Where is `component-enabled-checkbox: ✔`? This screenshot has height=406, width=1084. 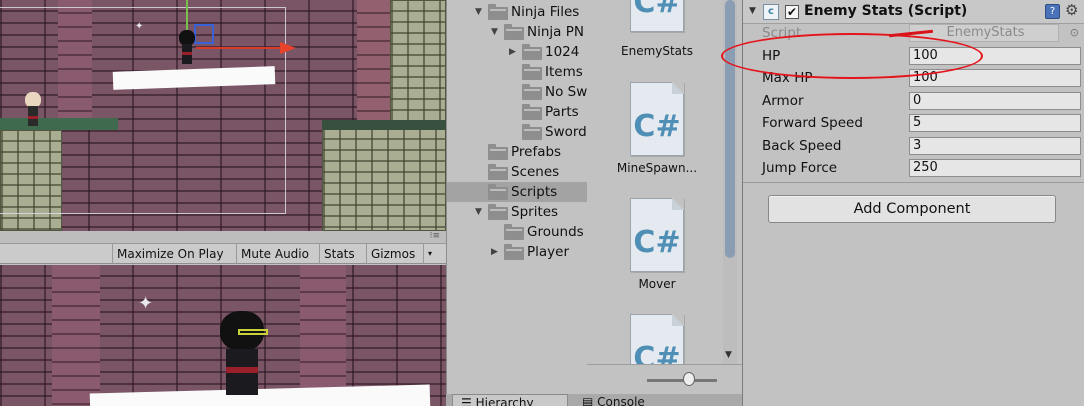
component-enabled-checkbox: ✔ is located at coordinates (792, 12).